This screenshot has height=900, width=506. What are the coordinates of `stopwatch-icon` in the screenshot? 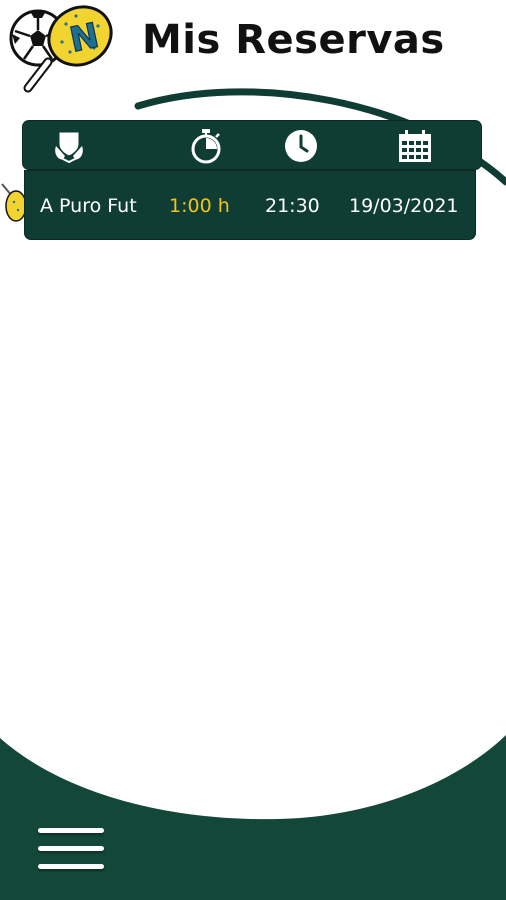 It's located at (206, 146).